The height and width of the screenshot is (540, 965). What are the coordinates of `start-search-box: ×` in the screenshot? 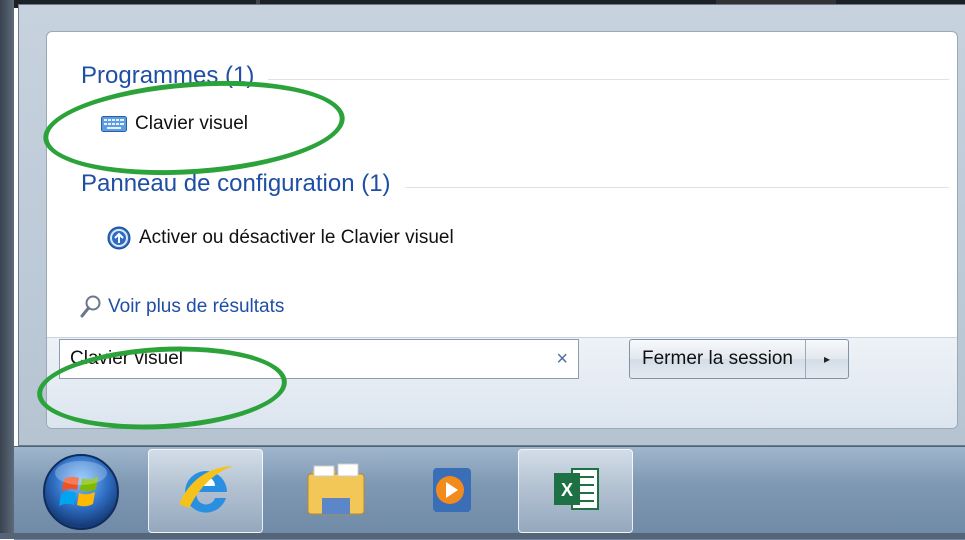 It's located at (319, 359).